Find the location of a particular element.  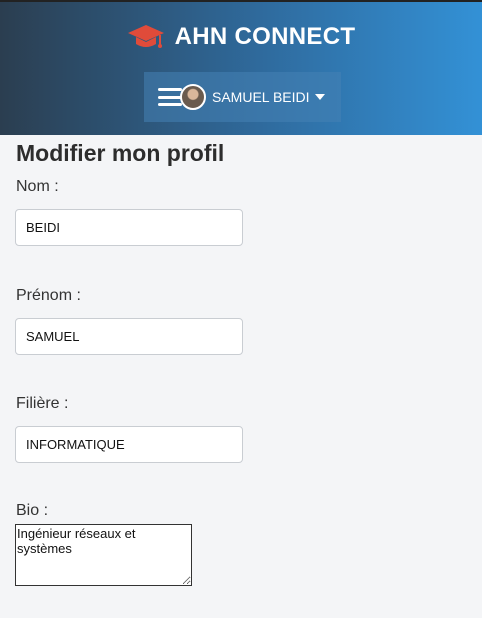

bio-label: Bio : is located at coordinates (32, 510).